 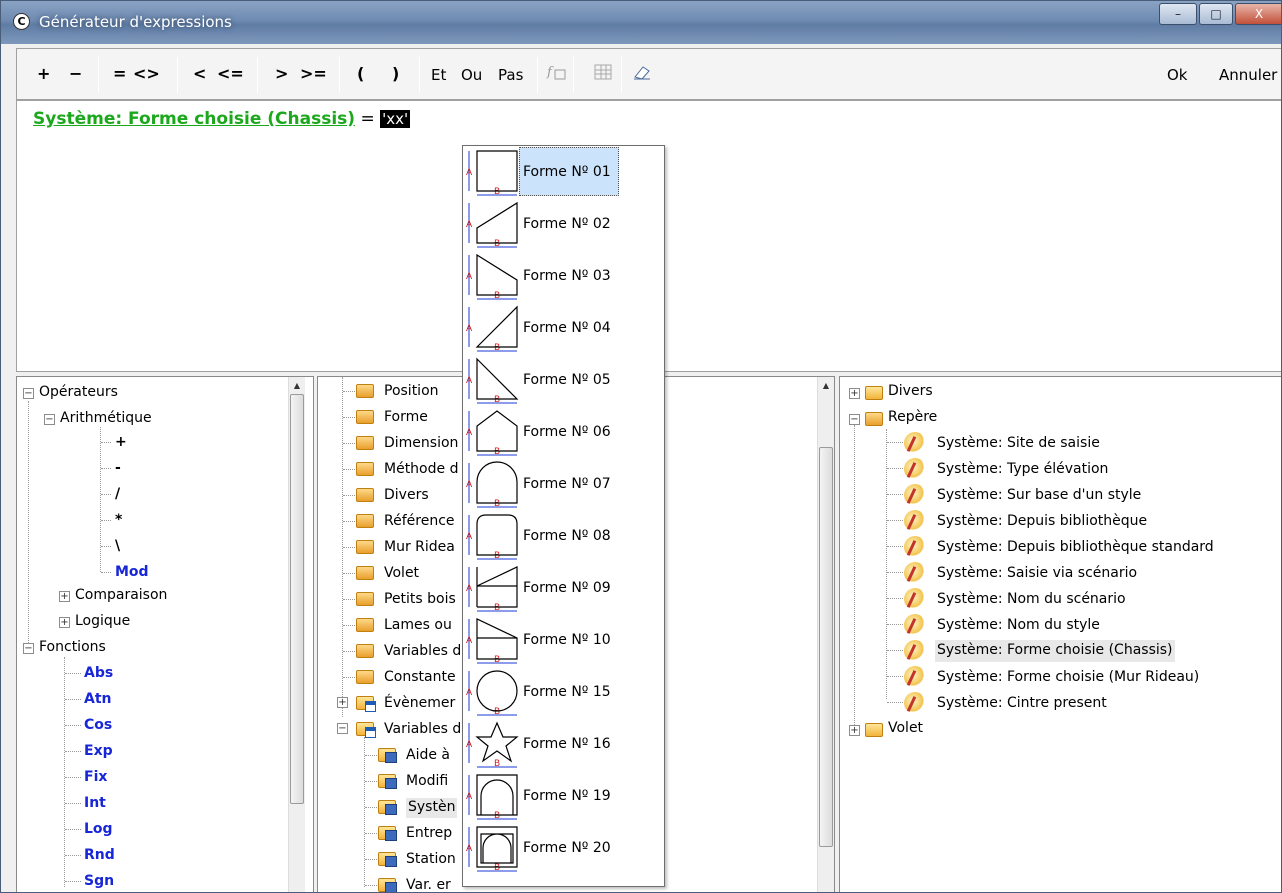 I want to click on less-equal-button: <=, so click(x=230, y=74).